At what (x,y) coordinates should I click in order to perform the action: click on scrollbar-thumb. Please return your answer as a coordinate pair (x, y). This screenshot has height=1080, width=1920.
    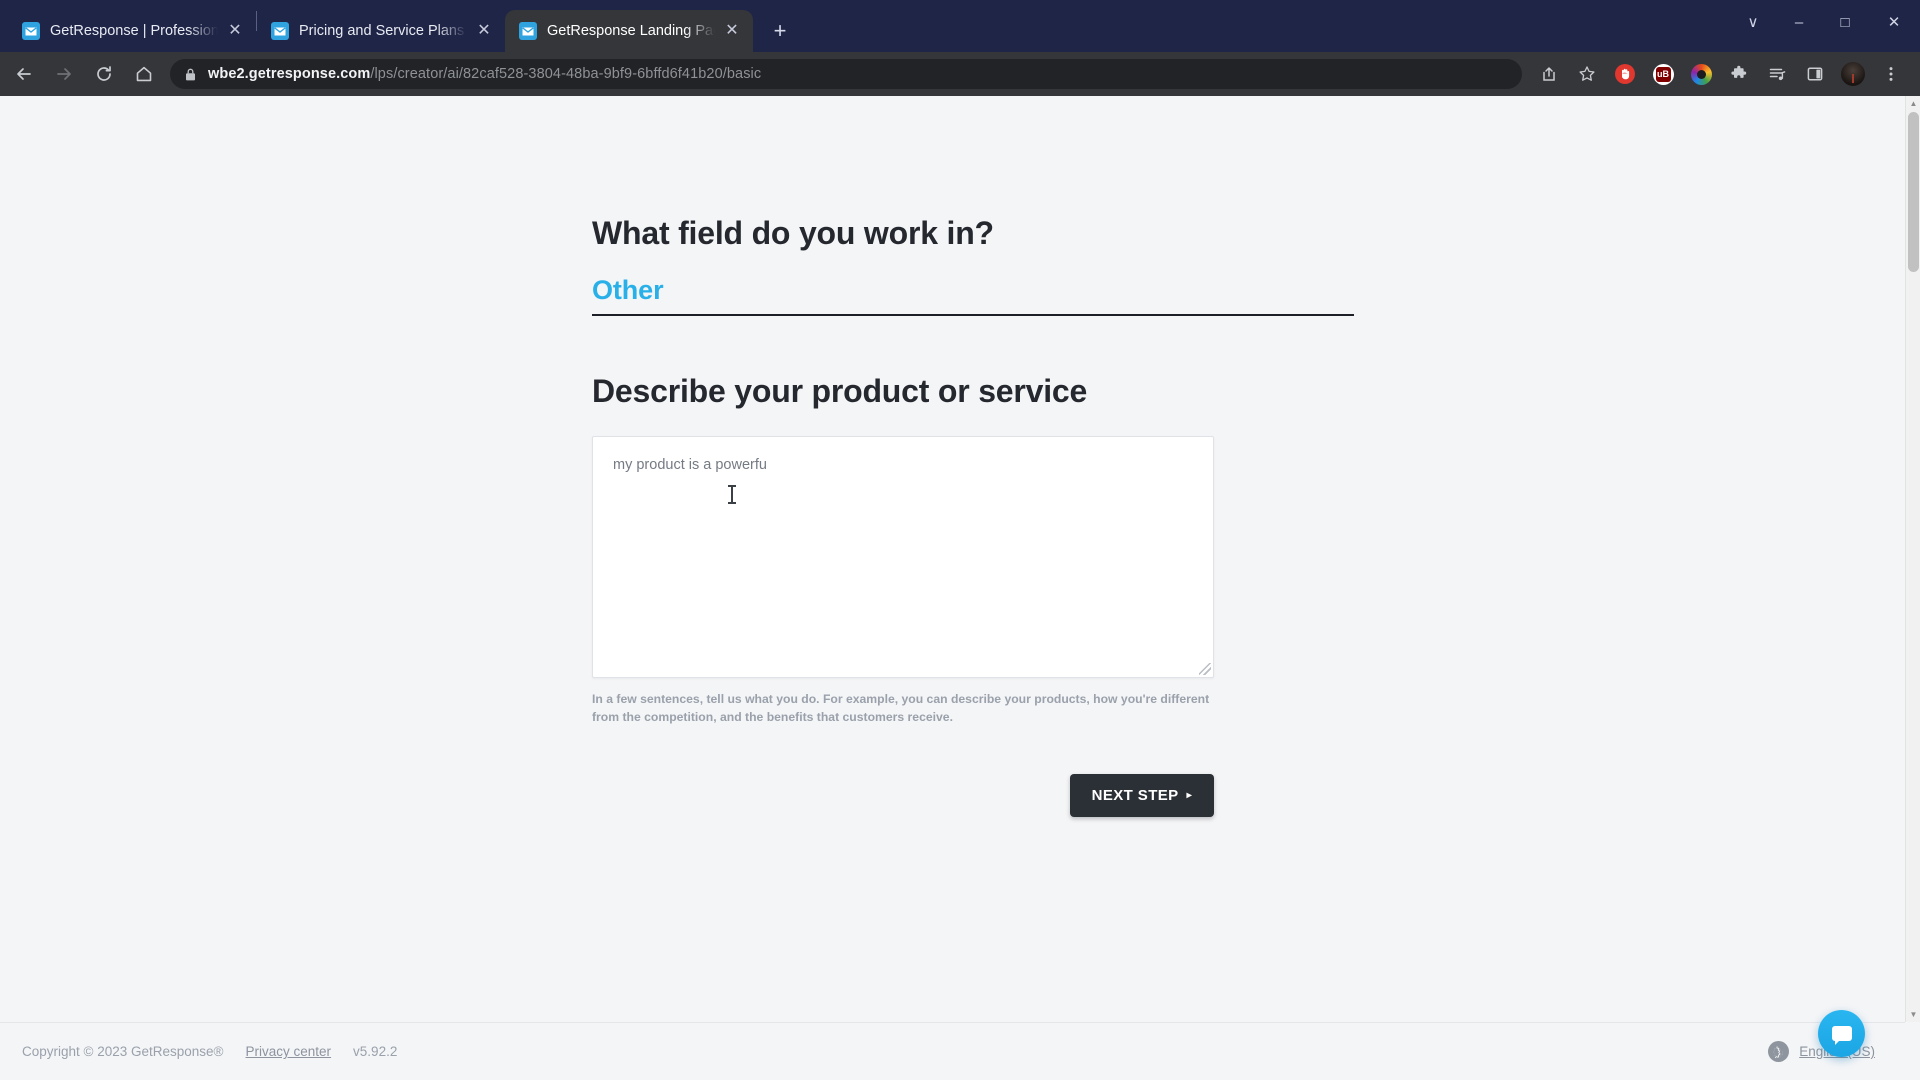
    Looking at the image, I should click on (1913, 192).